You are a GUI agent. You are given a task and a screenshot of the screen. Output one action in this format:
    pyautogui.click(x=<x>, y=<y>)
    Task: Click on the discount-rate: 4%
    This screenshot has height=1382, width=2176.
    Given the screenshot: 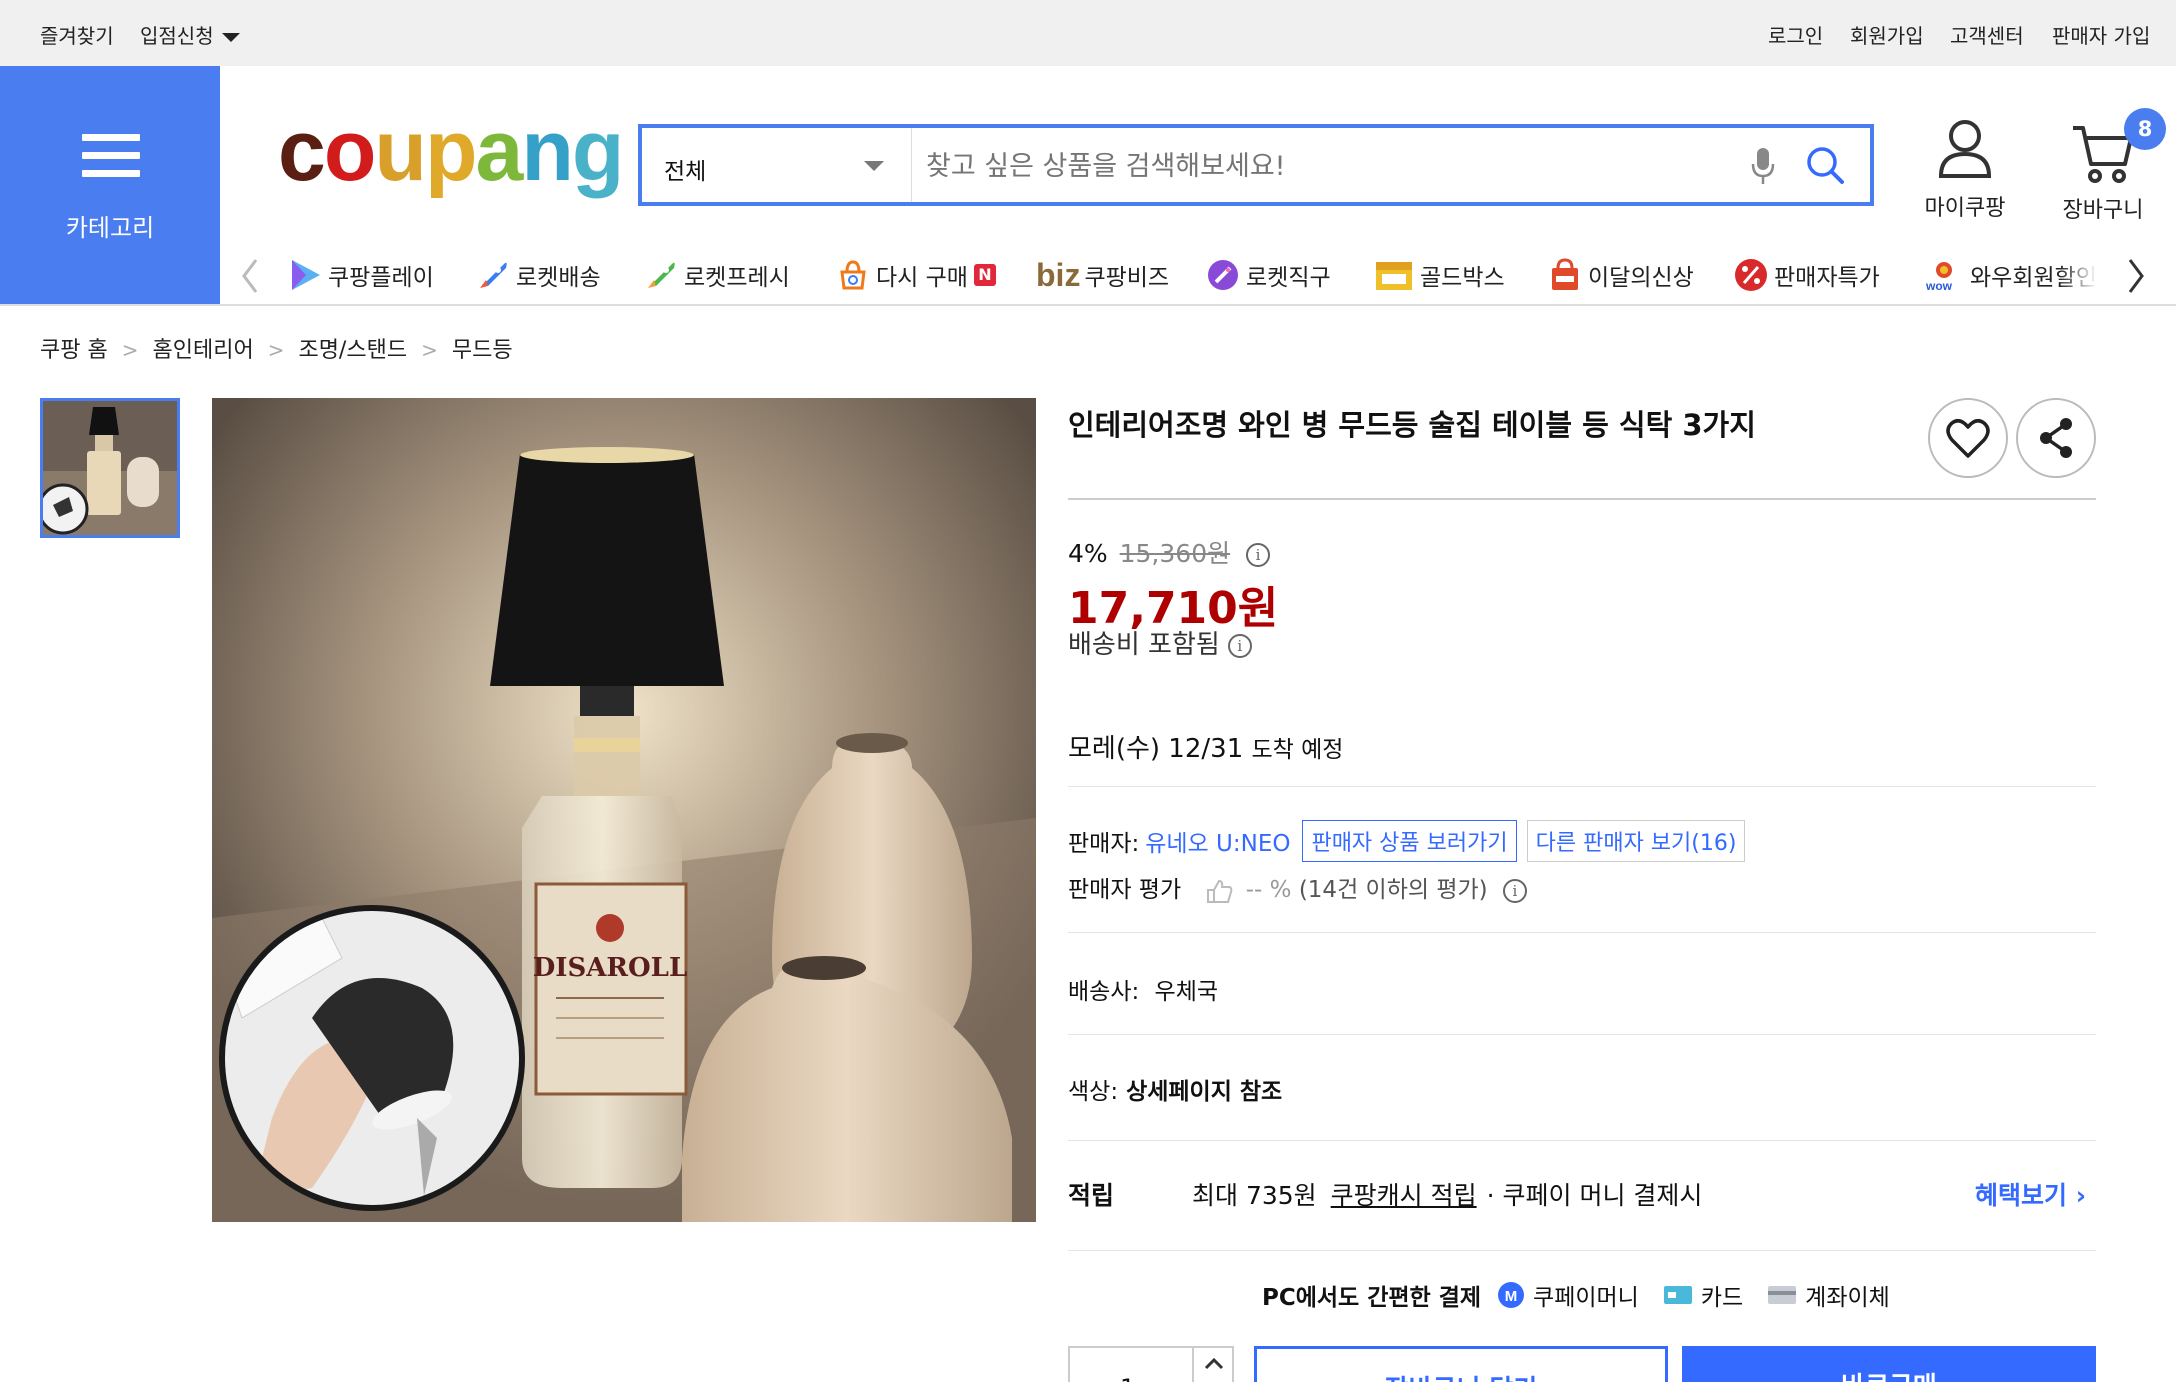 What is the action you would take?
    pyautogui.click(x=1088, y=553)
    